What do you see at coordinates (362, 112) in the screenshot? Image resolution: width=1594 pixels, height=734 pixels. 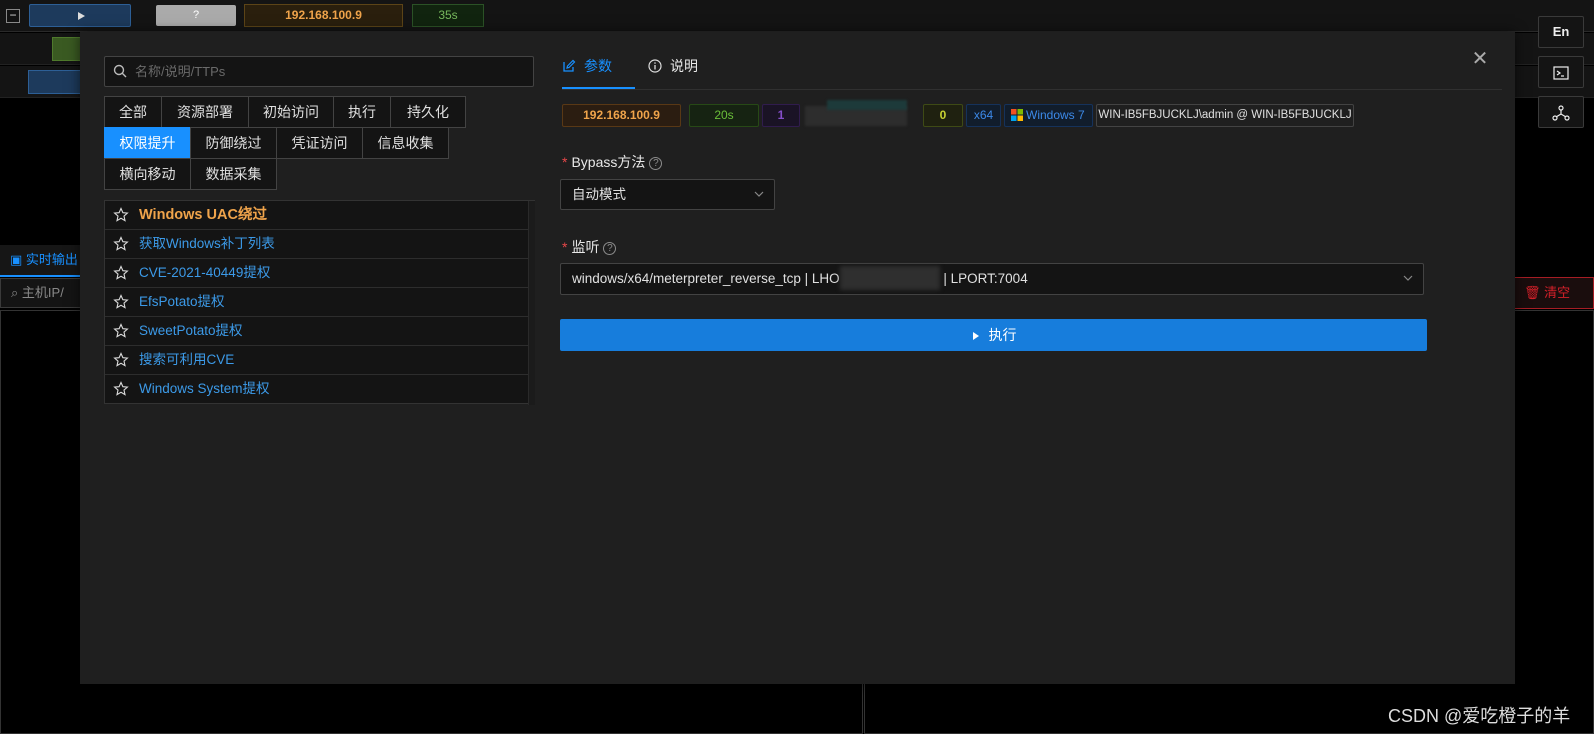 I see `category-execution: 执行` at bounding box center [362, 112].